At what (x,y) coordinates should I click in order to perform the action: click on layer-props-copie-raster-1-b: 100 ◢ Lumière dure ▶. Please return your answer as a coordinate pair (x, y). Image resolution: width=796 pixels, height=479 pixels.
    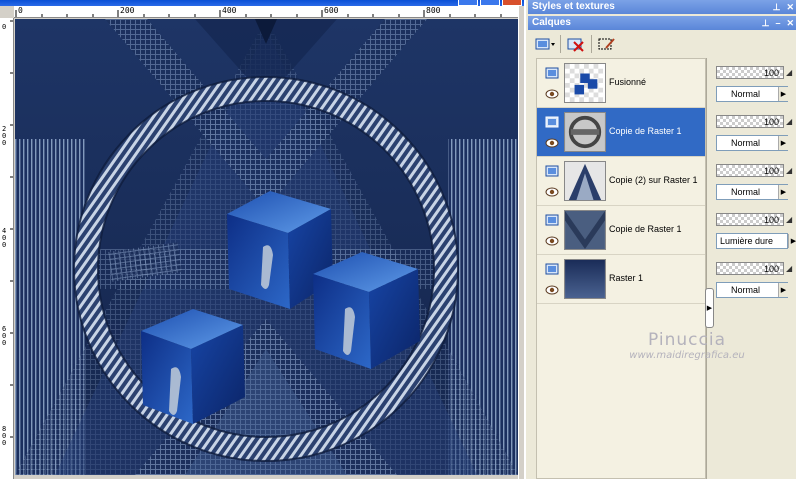
    Looking at the image, I should click on (756, 235).